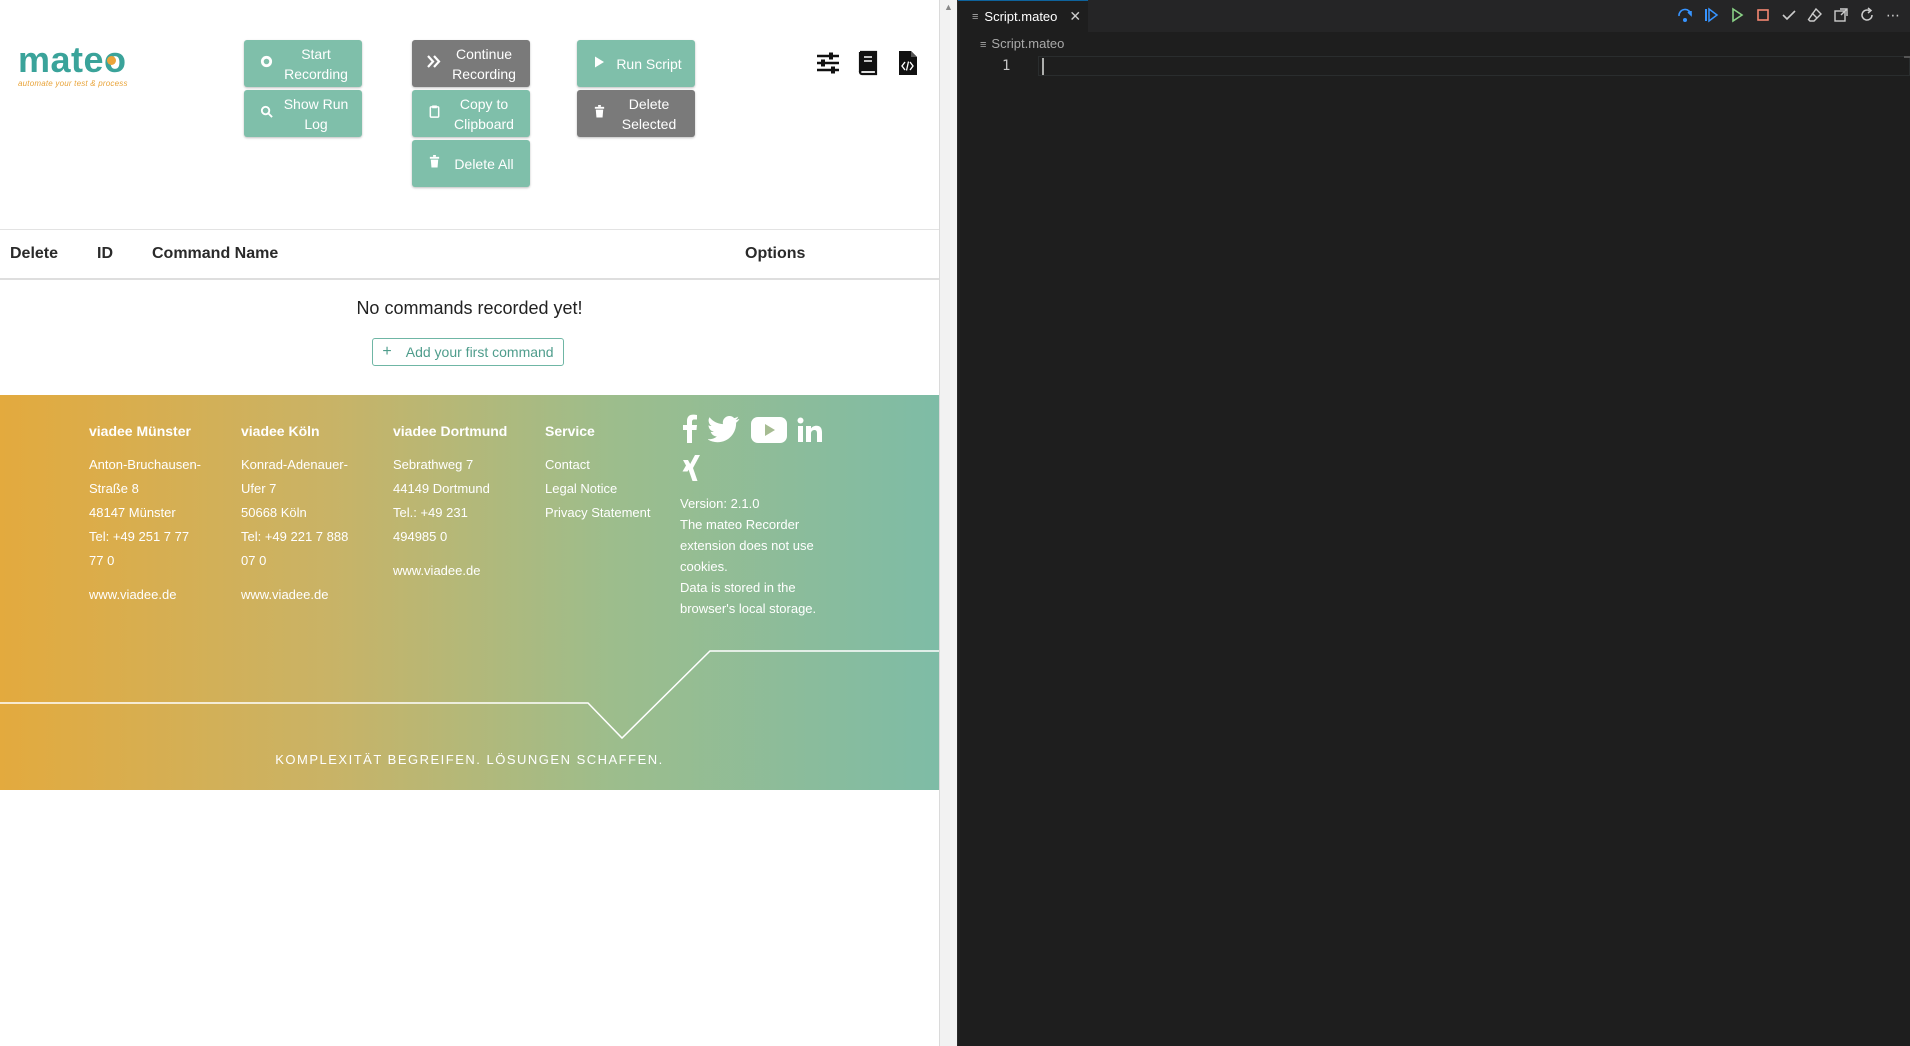 This screenshot has width=1910, height=1046. I want to click on empty-state-message: No commands recorded yet!, so click(469, 308).